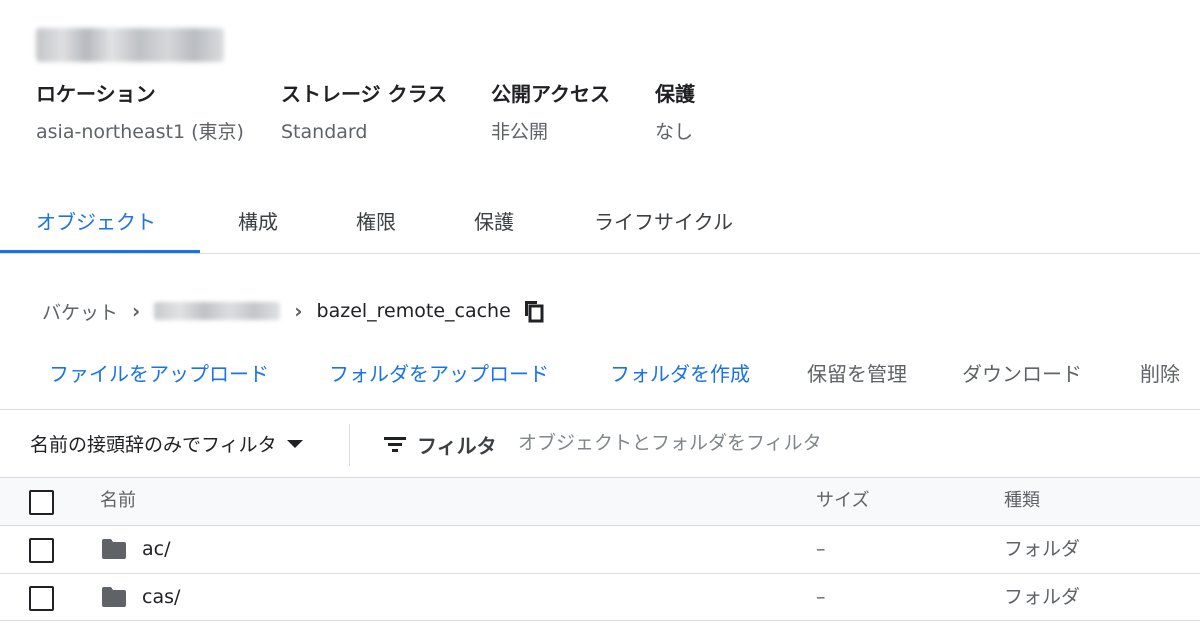  I want to click on tab-permissions: 権限, so click(379, 222).